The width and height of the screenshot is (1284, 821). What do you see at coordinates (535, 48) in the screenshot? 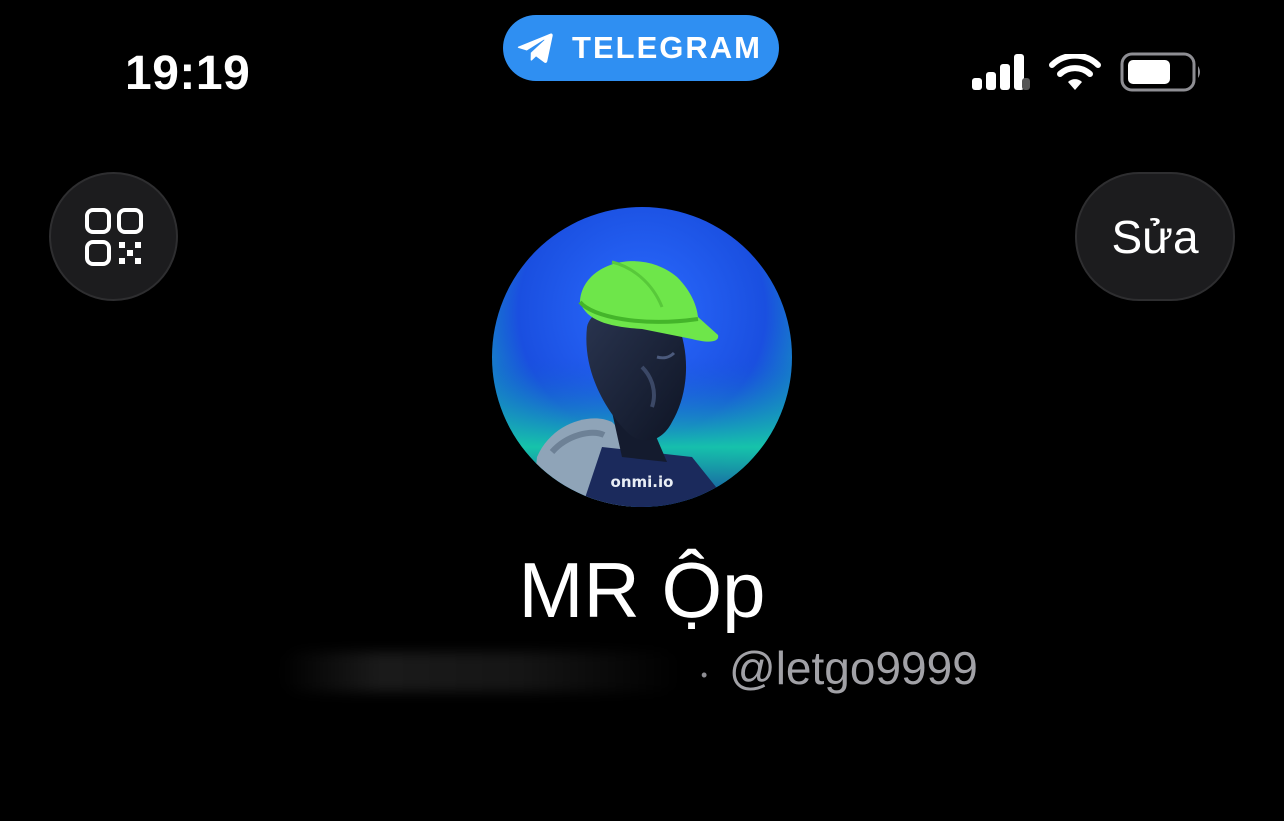
I see `telegram-plane-icon` at bounding box center [535, 48].